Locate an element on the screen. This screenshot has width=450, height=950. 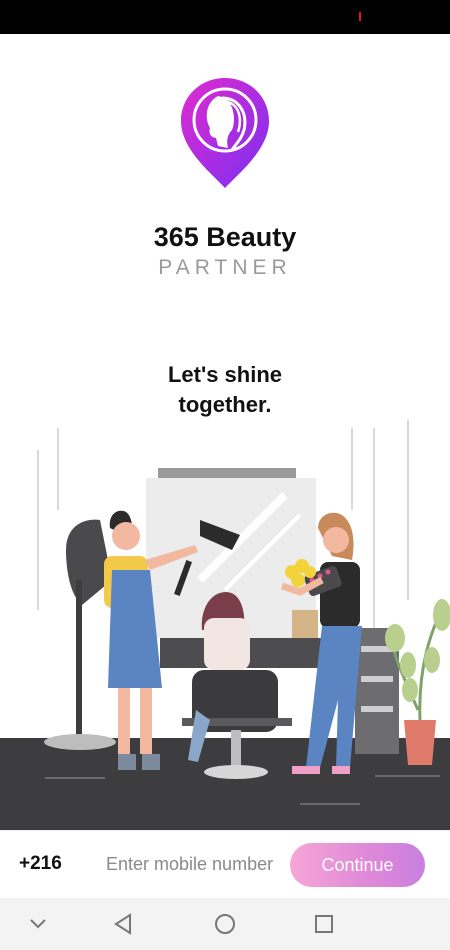
continue-button: Continue is located at coordinates (357, 865).